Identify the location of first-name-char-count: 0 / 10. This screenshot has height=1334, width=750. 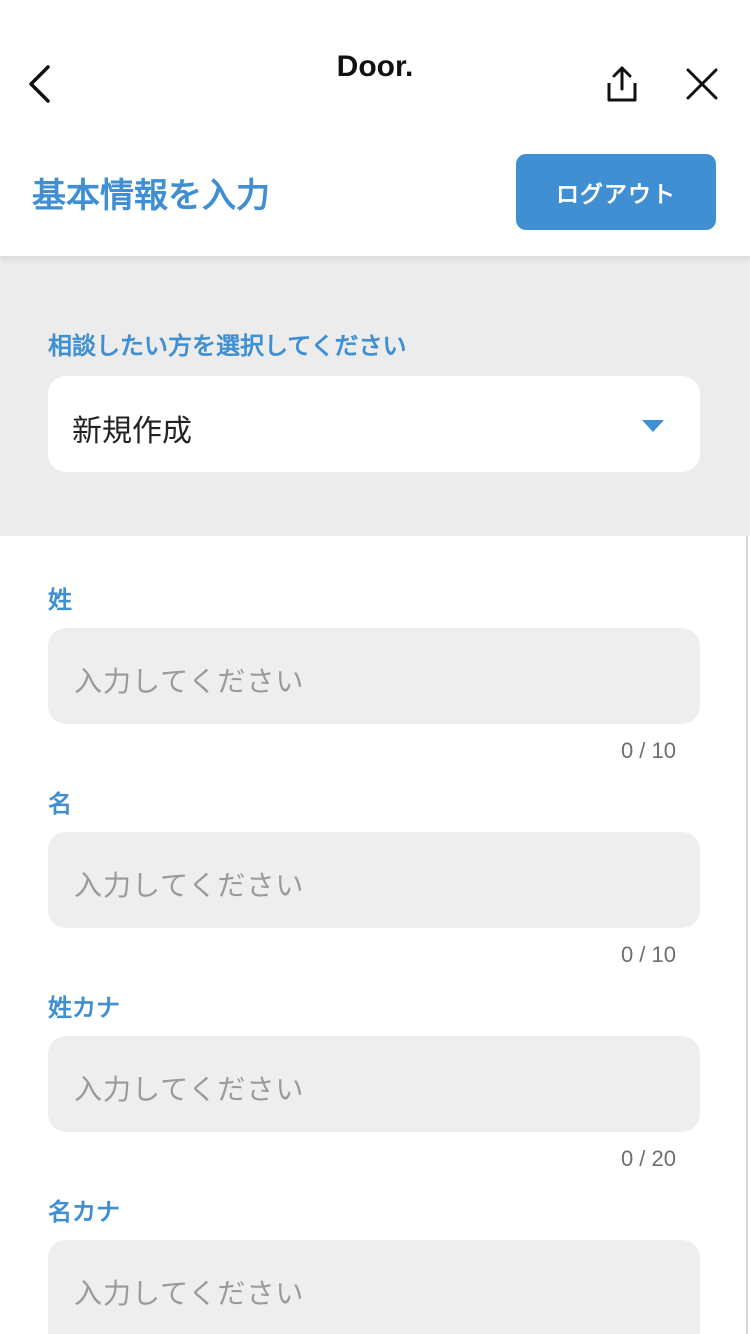
(648, 954).